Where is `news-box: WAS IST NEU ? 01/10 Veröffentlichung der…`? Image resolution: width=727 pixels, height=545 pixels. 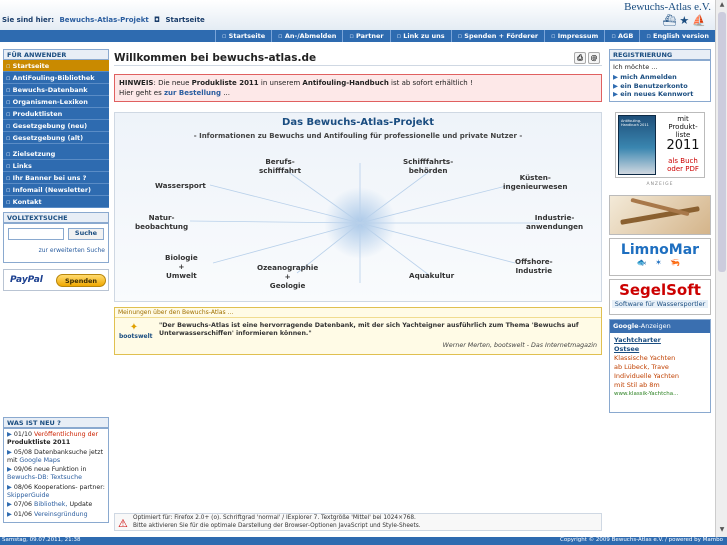 news-box: WAS IST NEU ? 01/10 Veröffentlichung der… is located at coordinates (56, 470).